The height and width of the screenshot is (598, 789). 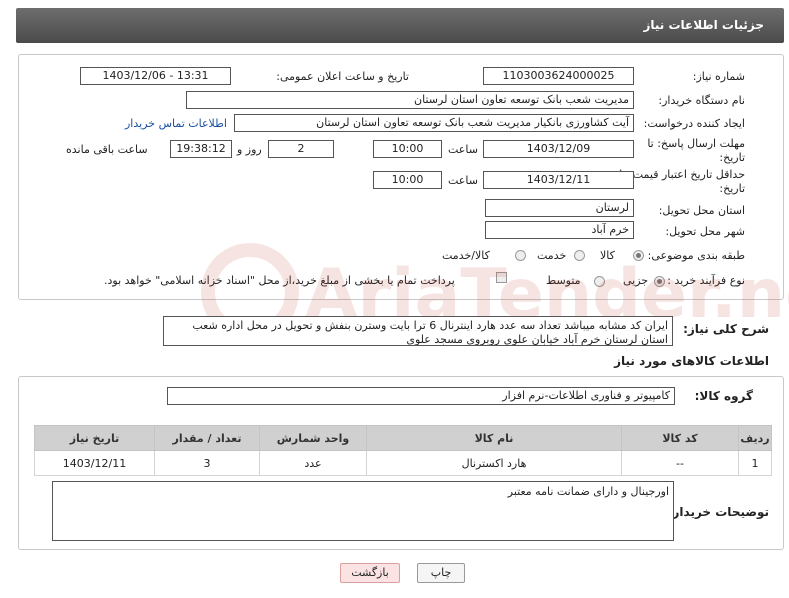 What do you see at coordinates (558, 149) in the screenshot?
I see `reply-date-field: 1403/12/09` at bounding box center [558, 149].